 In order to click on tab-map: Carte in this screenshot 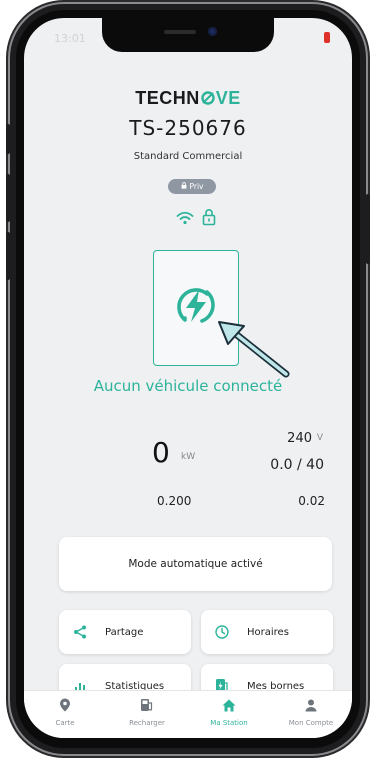, I will do `click(65, 714)`.